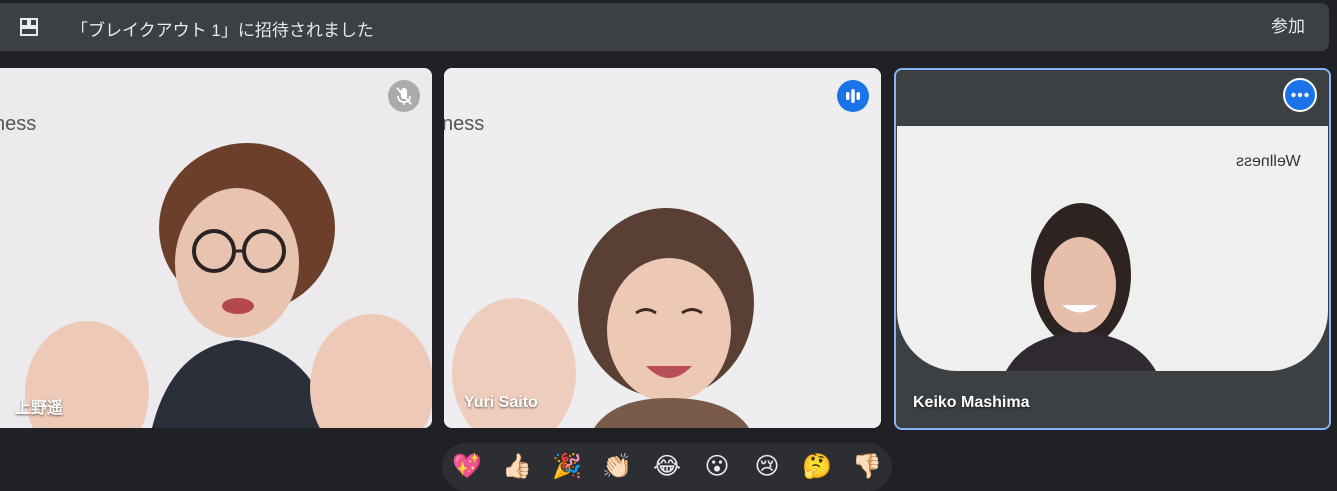 The height and width of the screenshot is (491, 1337). What do you see at coordinates (464, 124) in the screenshot?
I see `backdrop-text-2: ness` at bounding box center [464, 124].